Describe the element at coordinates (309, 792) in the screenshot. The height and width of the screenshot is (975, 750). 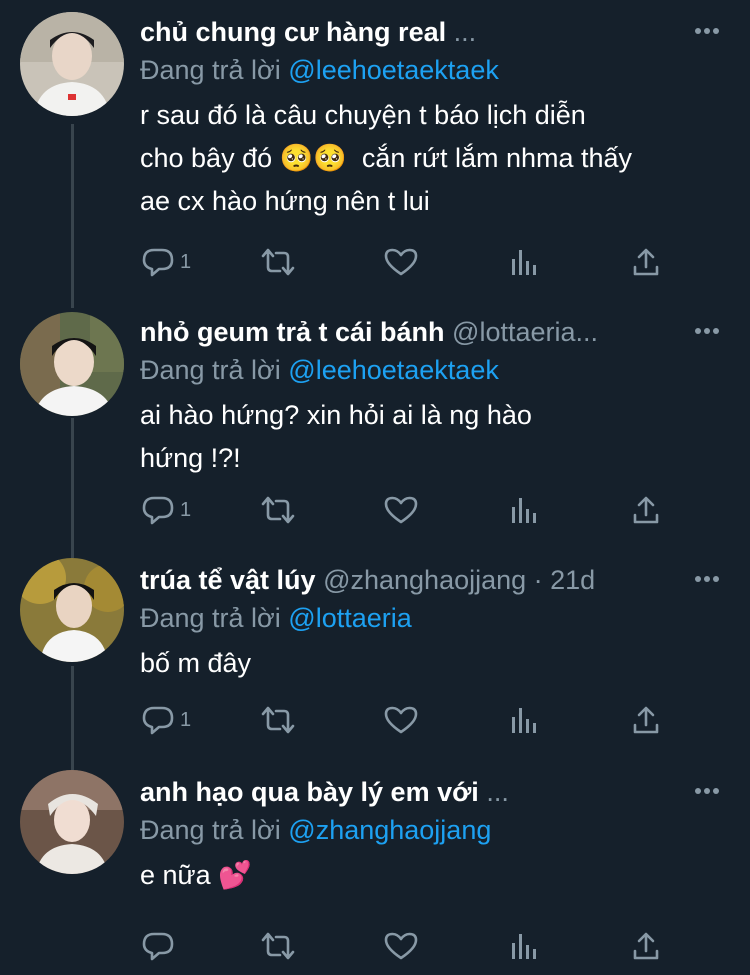
I see `display-name: anh hạo qua bày lý em với` at that location.